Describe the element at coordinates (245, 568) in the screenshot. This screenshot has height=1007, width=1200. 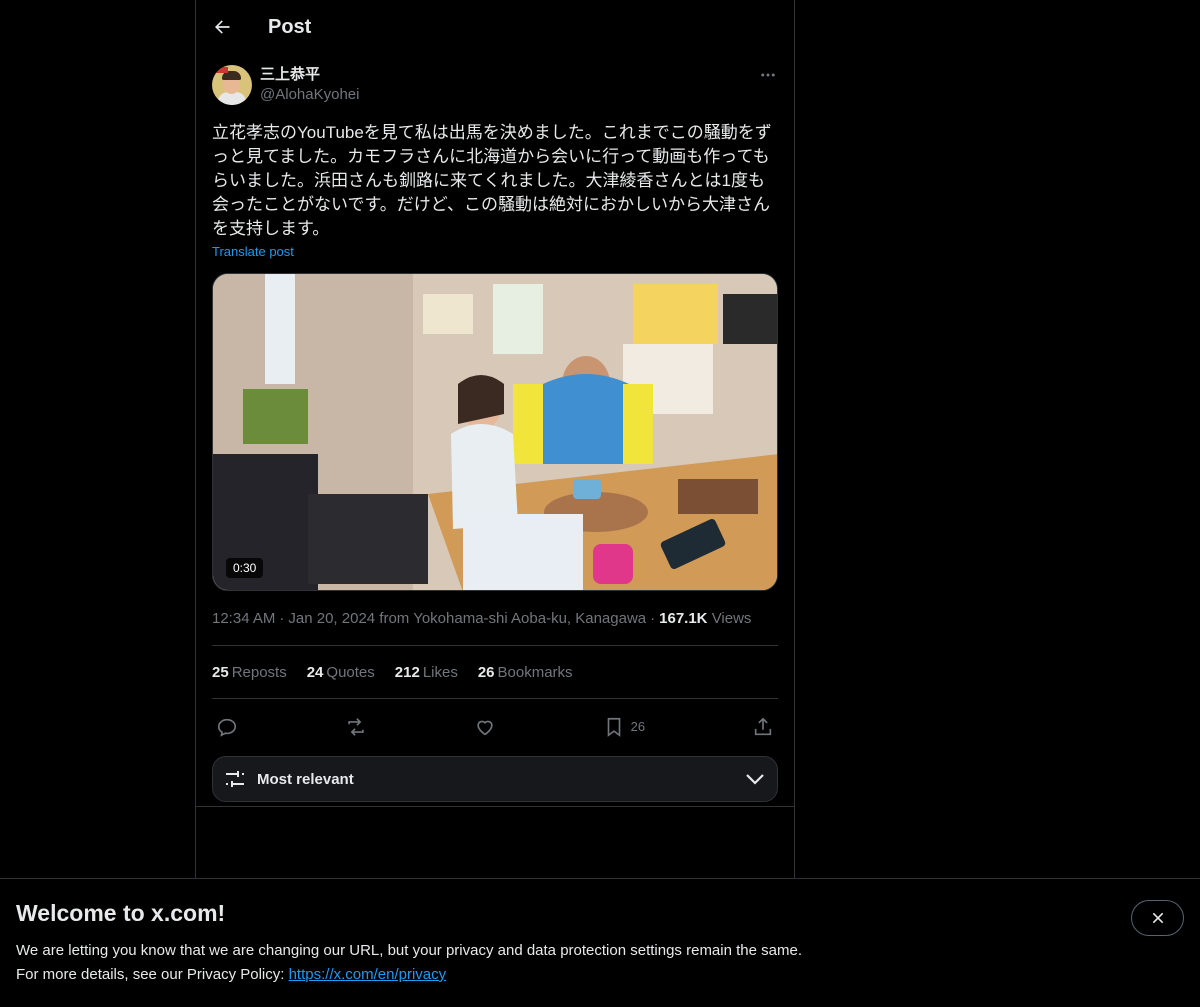
I see `video-duration: 0:30` at that location.